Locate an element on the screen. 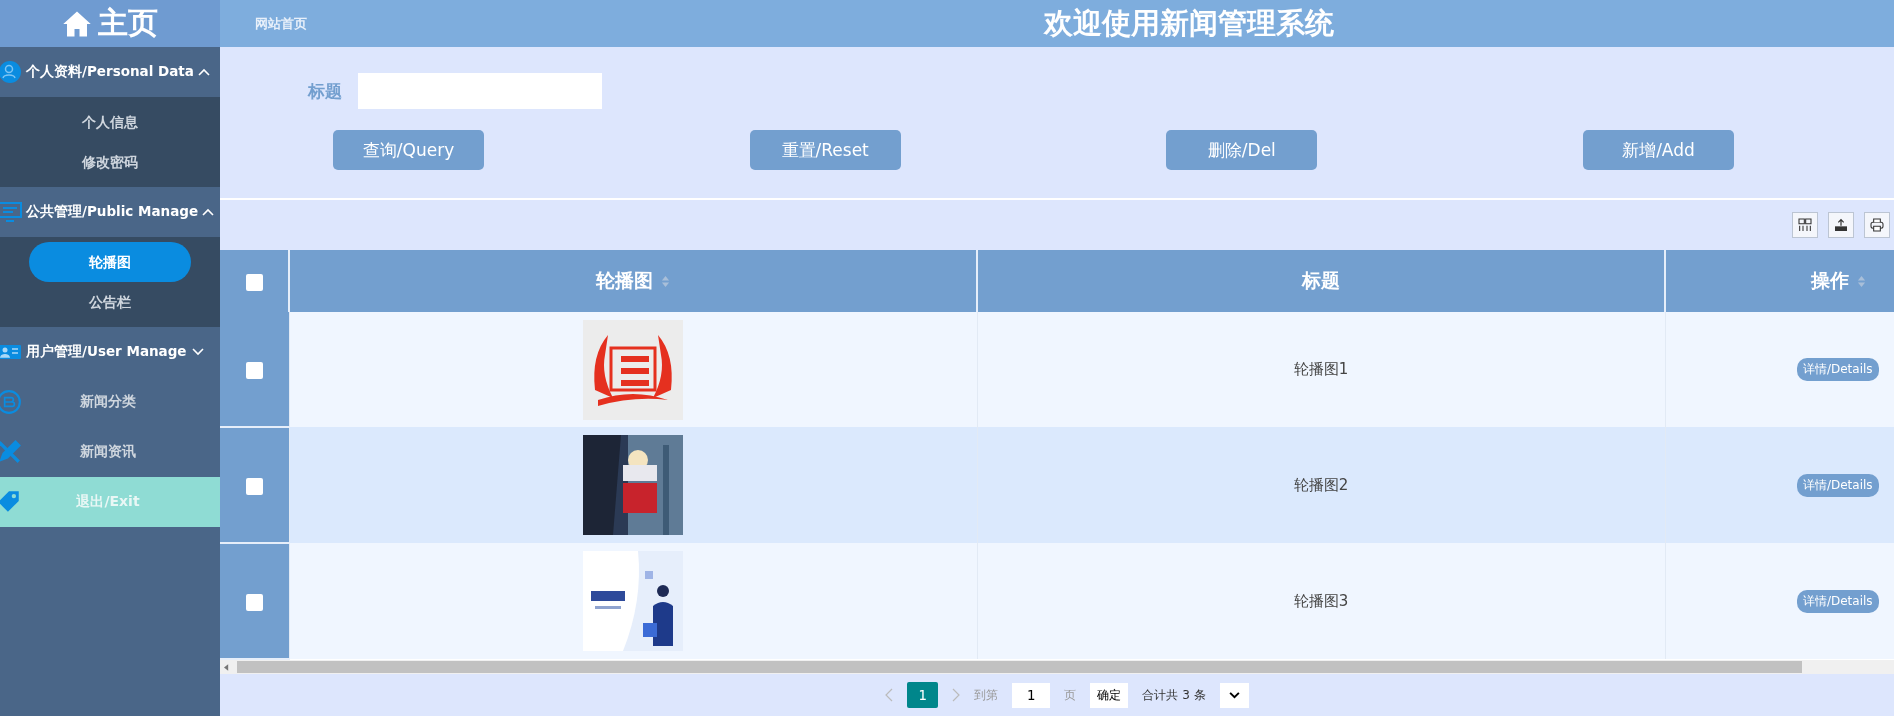 The image size is (1894, 716). menu-item: 修改密码 is located at coordinates (110, 162).